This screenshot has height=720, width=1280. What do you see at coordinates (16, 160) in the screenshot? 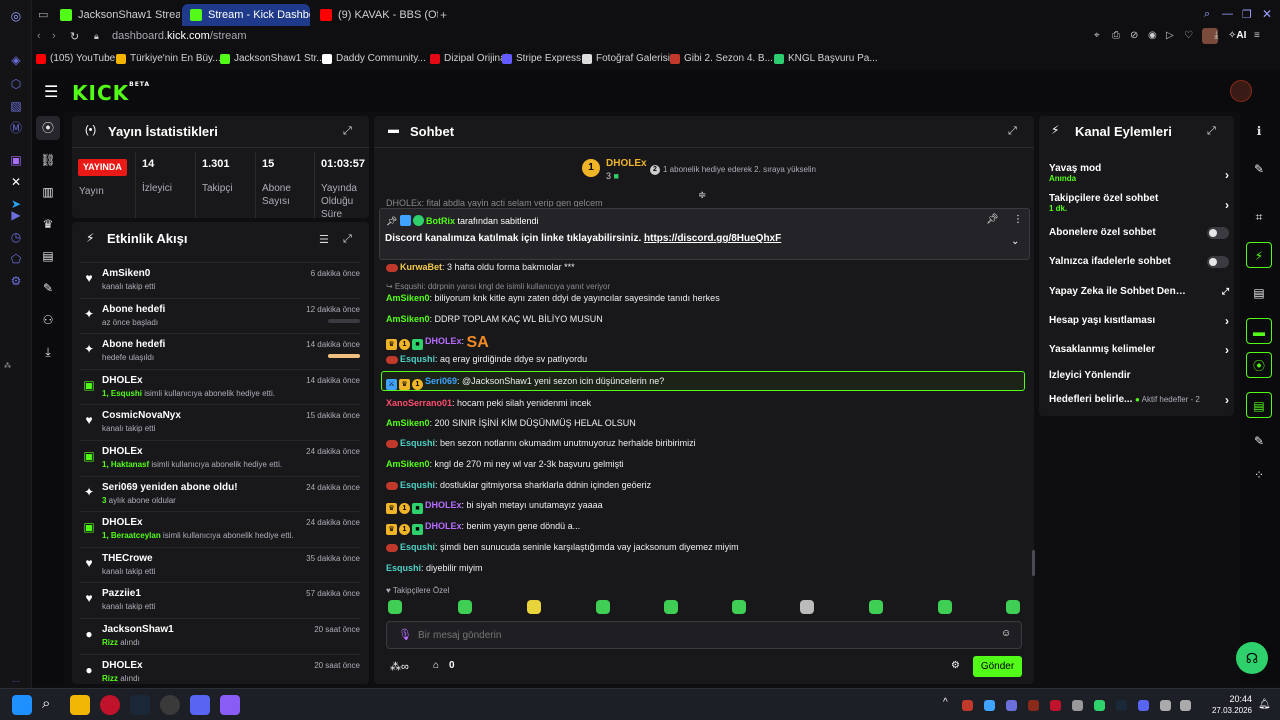
I see `twitch-sidebar-icon: ▣` at bounding box center [16, 160].